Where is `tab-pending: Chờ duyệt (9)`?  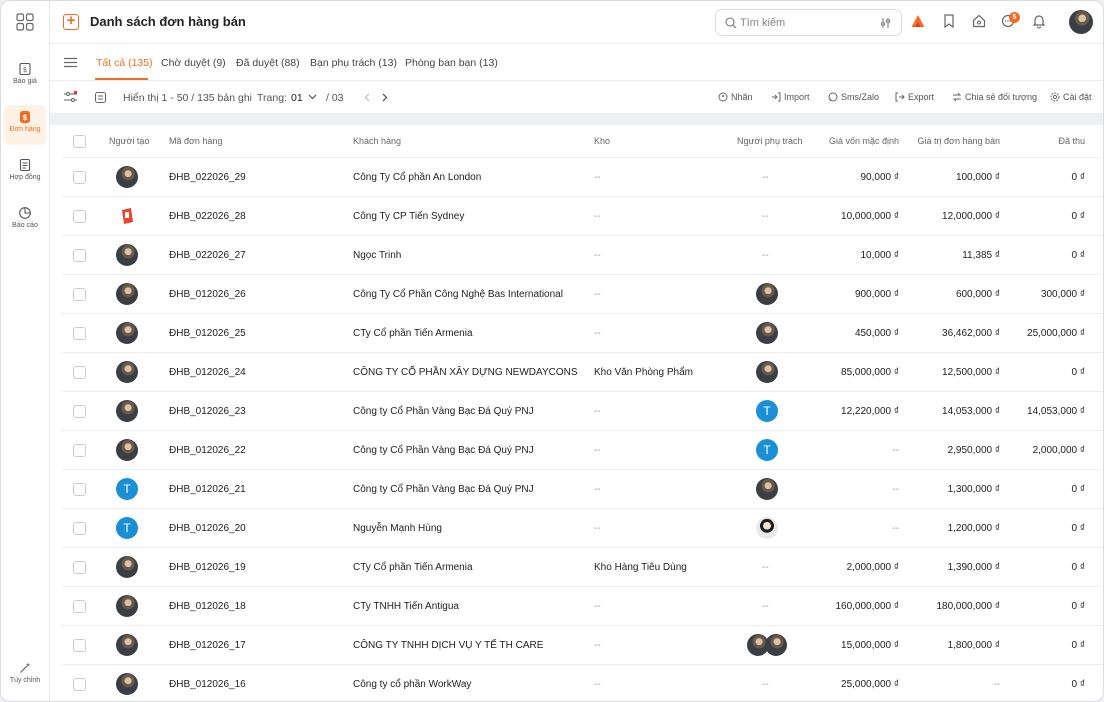 tab-pending: Chờ duyệt (9) is located at coordinates (193, 63).